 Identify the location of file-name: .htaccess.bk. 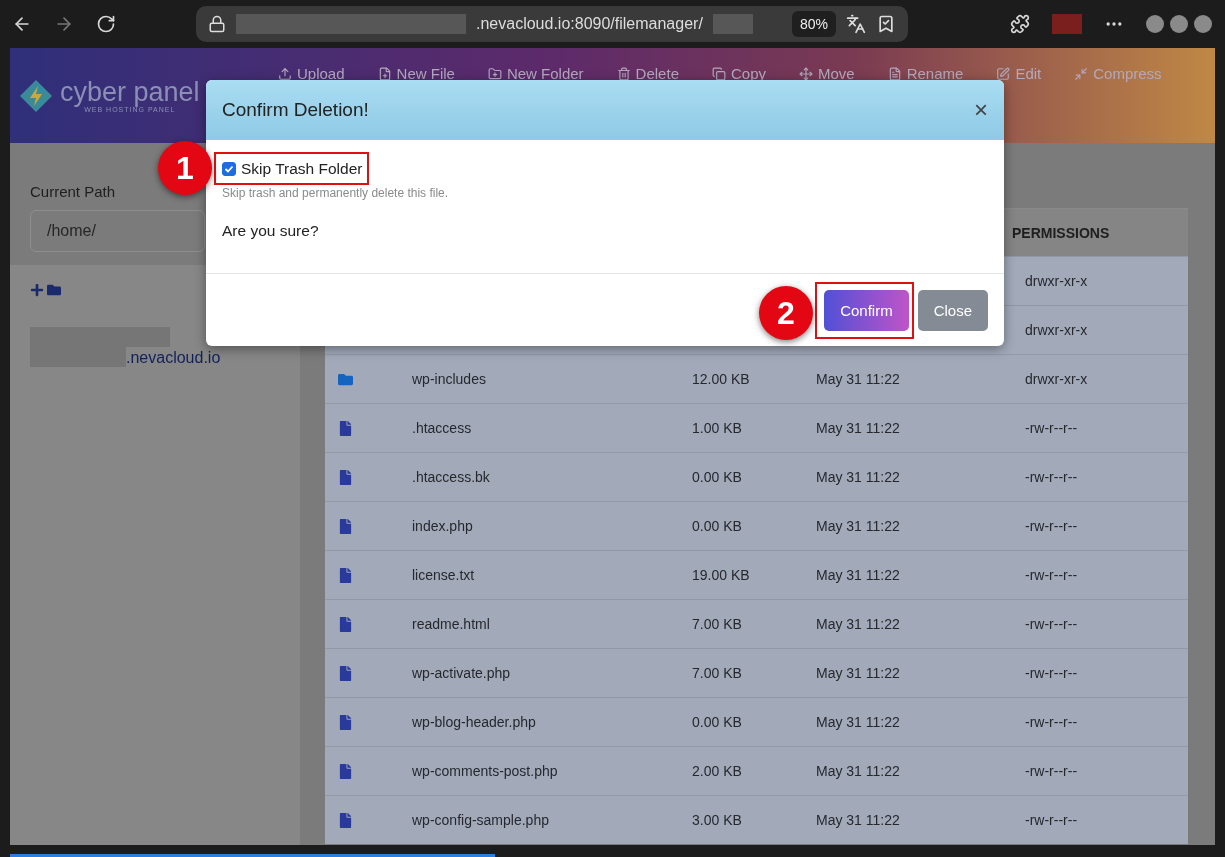
(552, 477).